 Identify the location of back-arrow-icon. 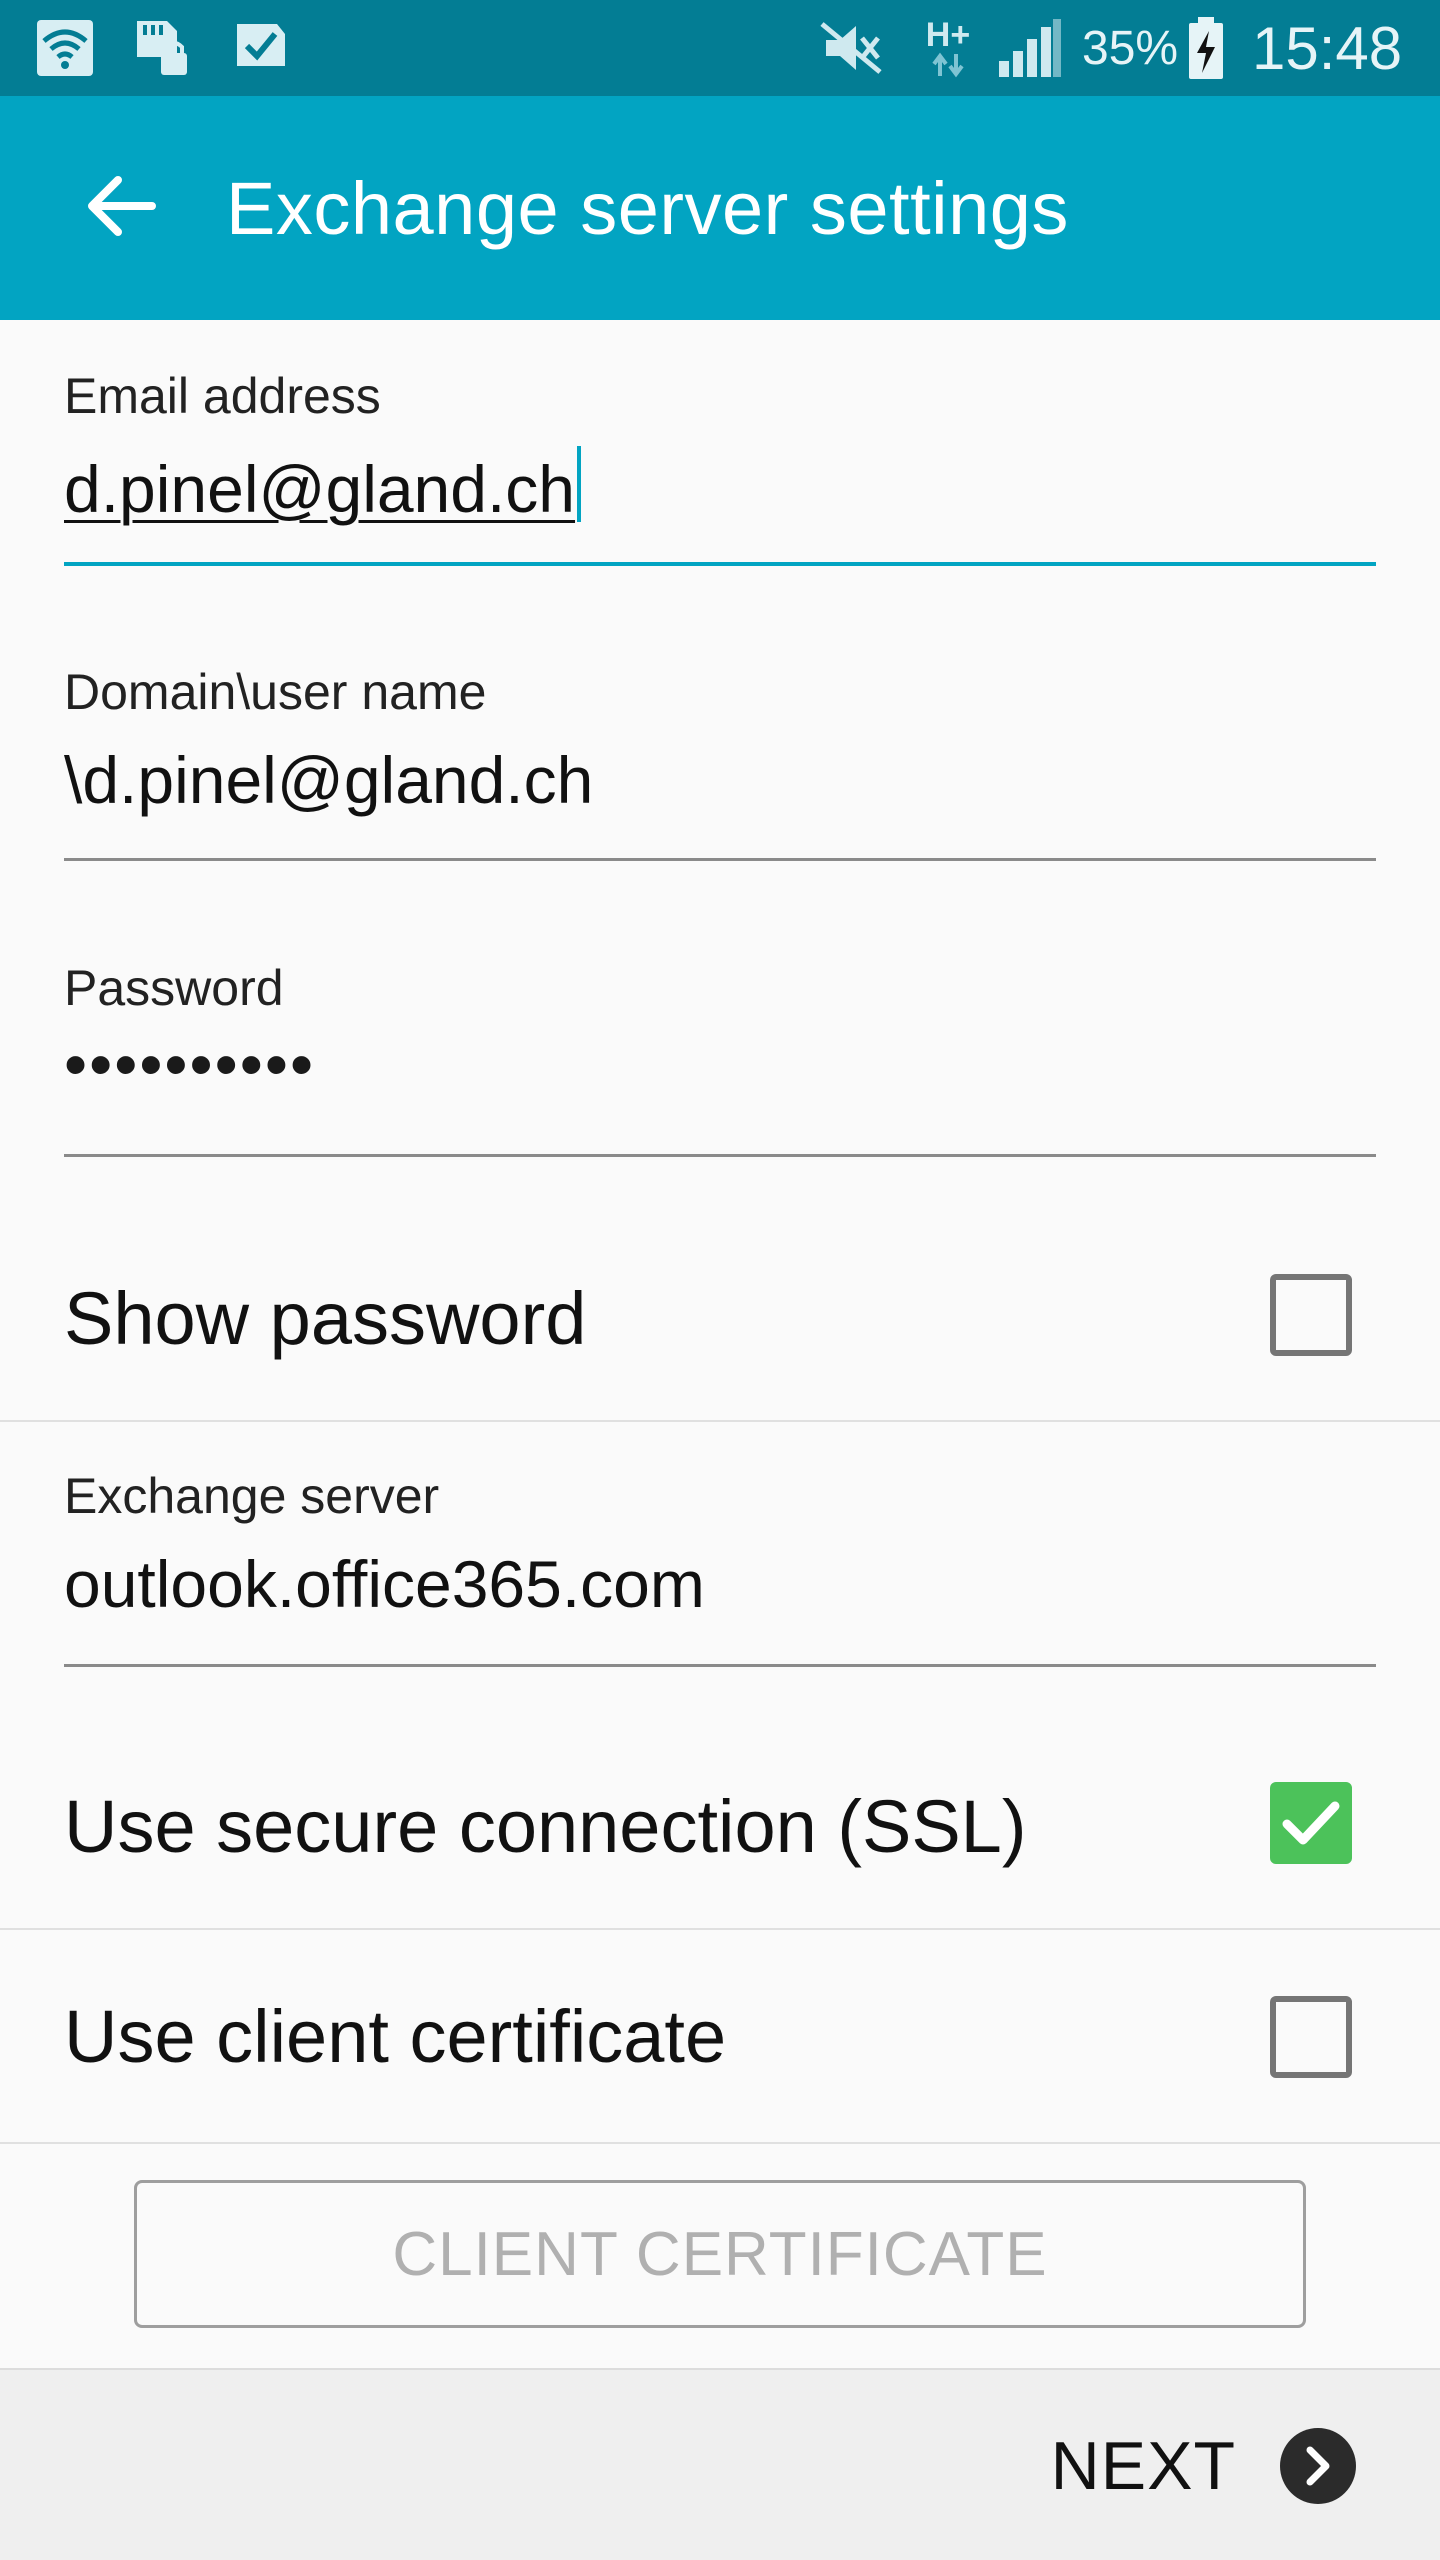
(120, 208).